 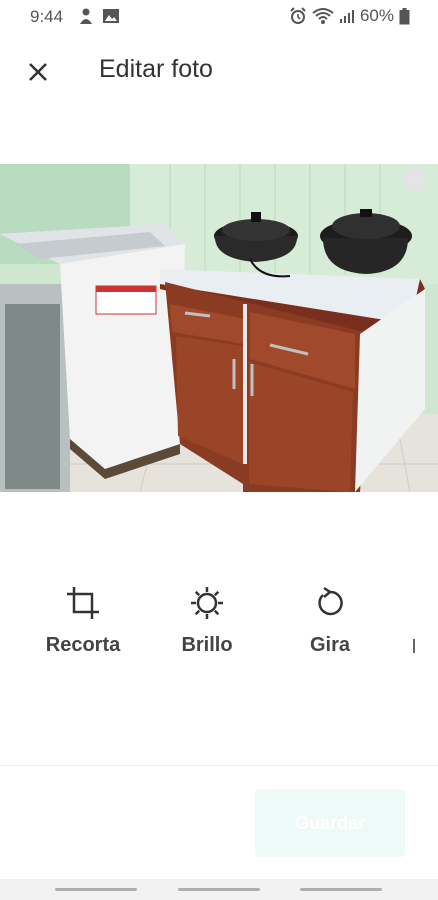 What do you see at coordinates (83, 645) in the screenshot?
I see `tool-crop-label: Recorta` at bounding box center [83, 645].